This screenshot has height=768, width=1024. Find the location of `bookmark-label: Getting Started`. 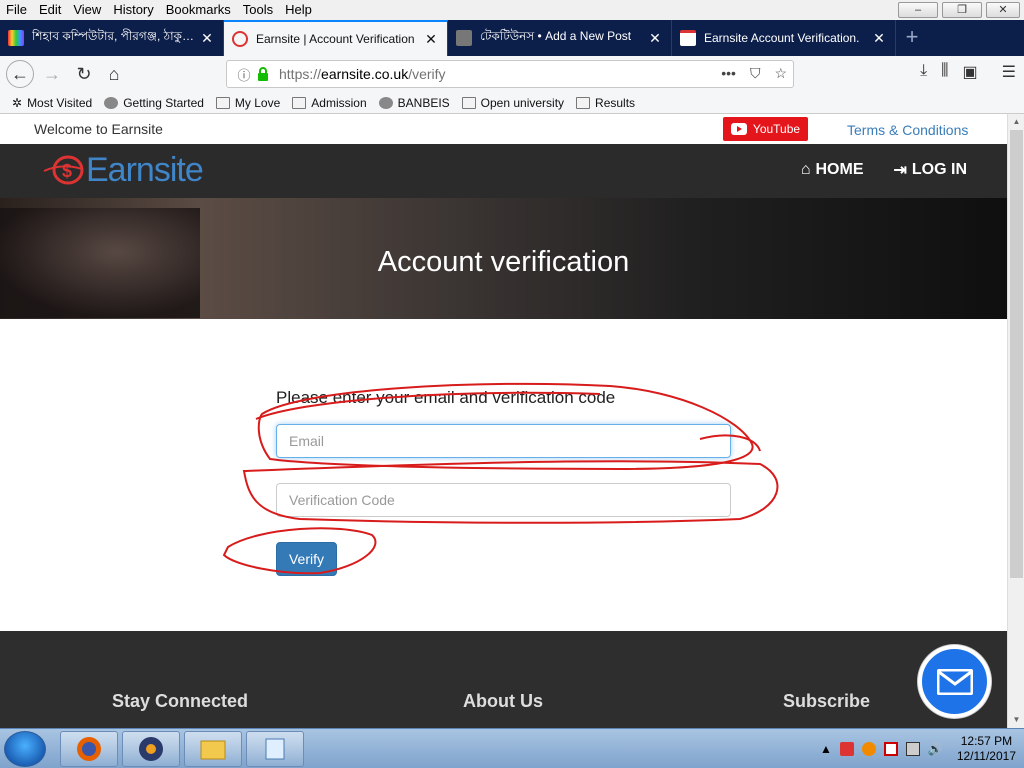

bookmark-label: Getting Started is located at coordinates (163, 102).